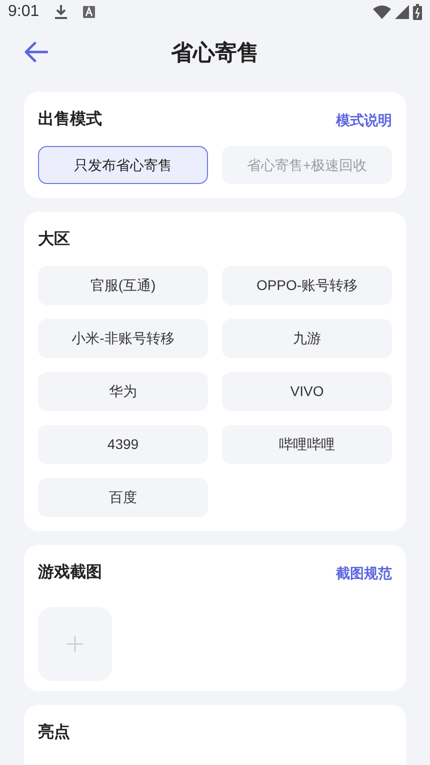 Image resolution: width=430 pixels, height=765 pixels. I want to click on region-option: 华为, so click(123, 391).